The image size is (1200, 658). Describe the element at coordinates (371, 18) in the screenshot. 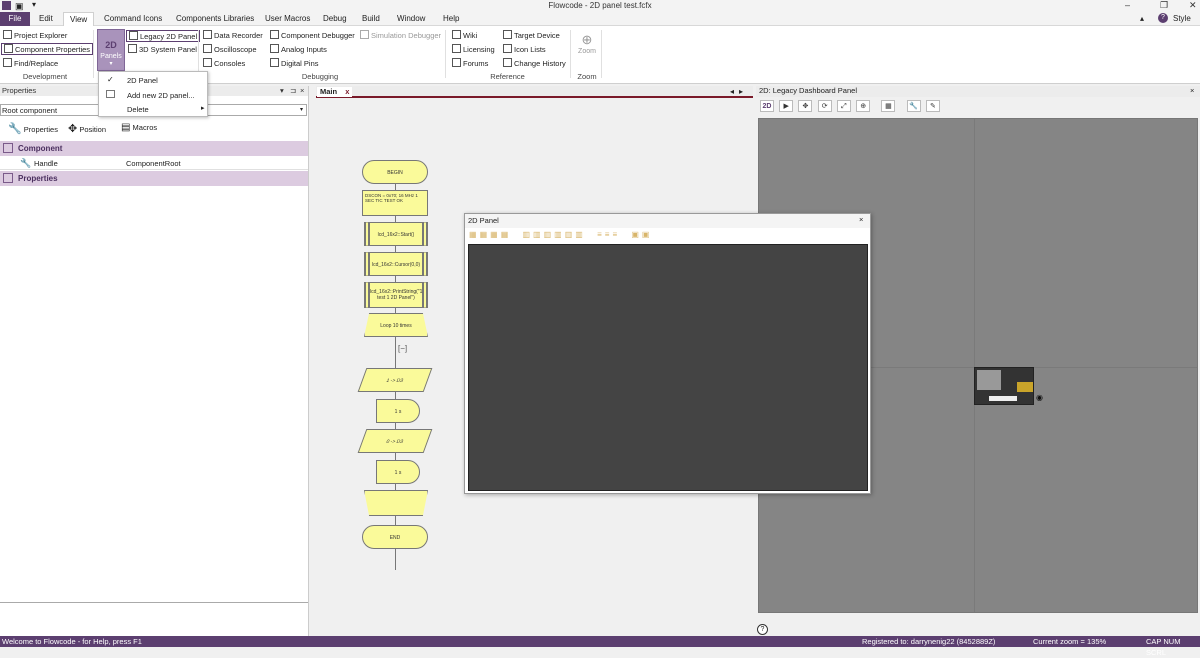

I see `tab-build: Build` at that location.